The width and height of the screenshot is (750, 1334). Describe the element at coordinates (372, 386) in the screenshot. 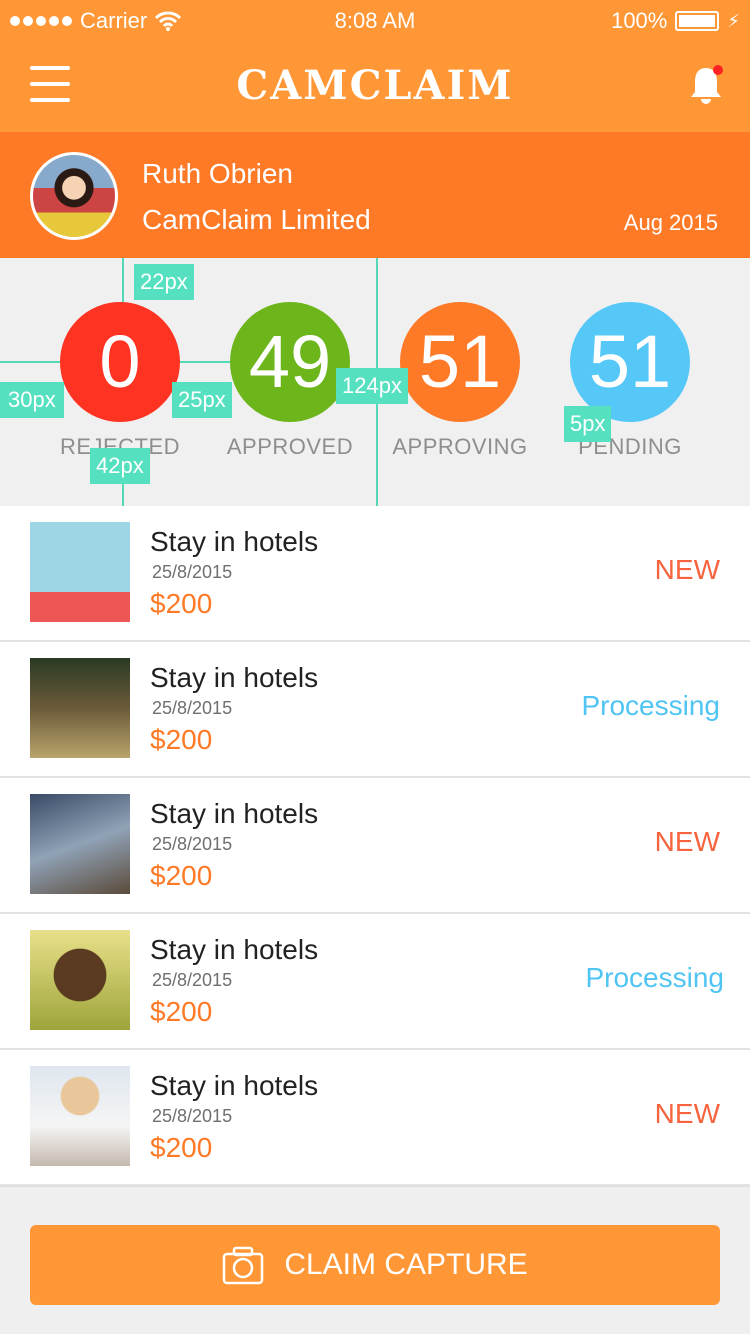

I see `spec-tag: 124px` at that location.